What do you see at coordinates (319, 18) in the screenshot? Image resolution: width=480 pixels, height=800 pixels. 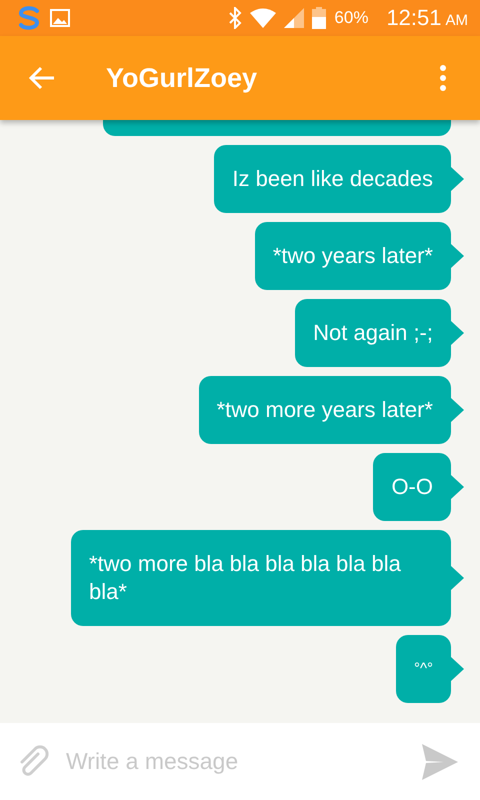 I see `battery-icon` at bounding box center [319, 18].